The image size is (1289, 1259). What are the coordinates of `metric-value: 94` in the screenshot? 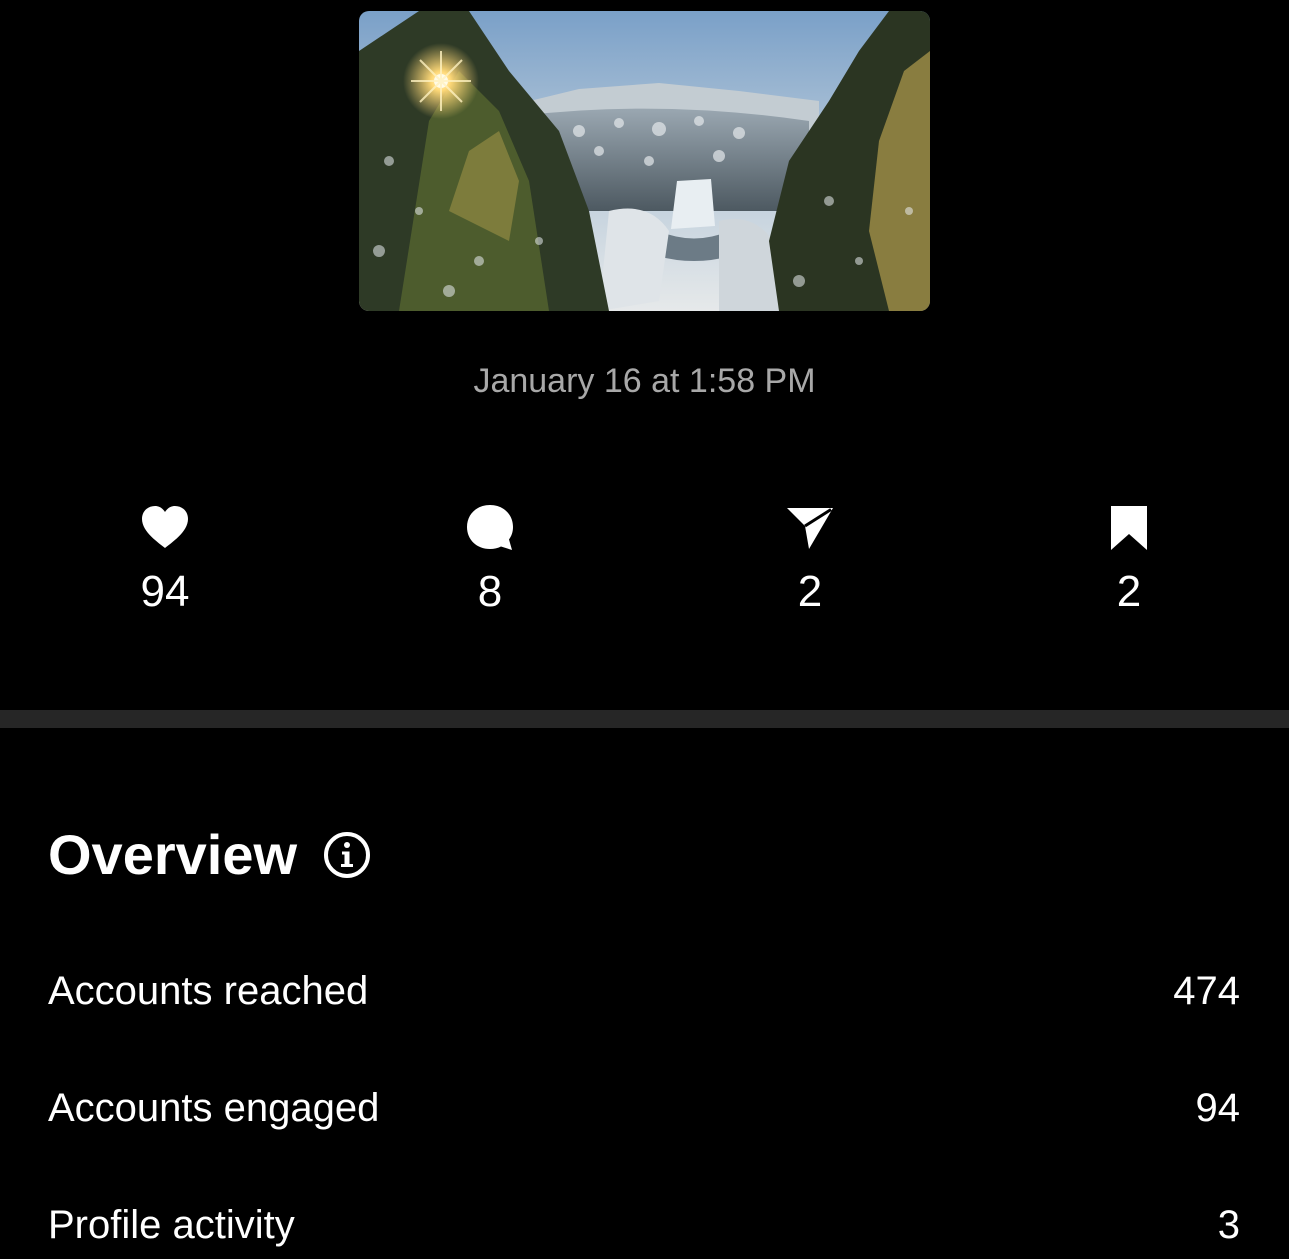 It's located at (1218, 1108).